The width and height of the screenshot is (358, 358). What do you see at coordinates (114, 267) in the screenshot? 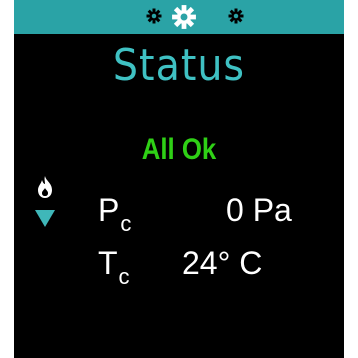
I see `temperature-label: Tc` at bounding box center [114, 267].